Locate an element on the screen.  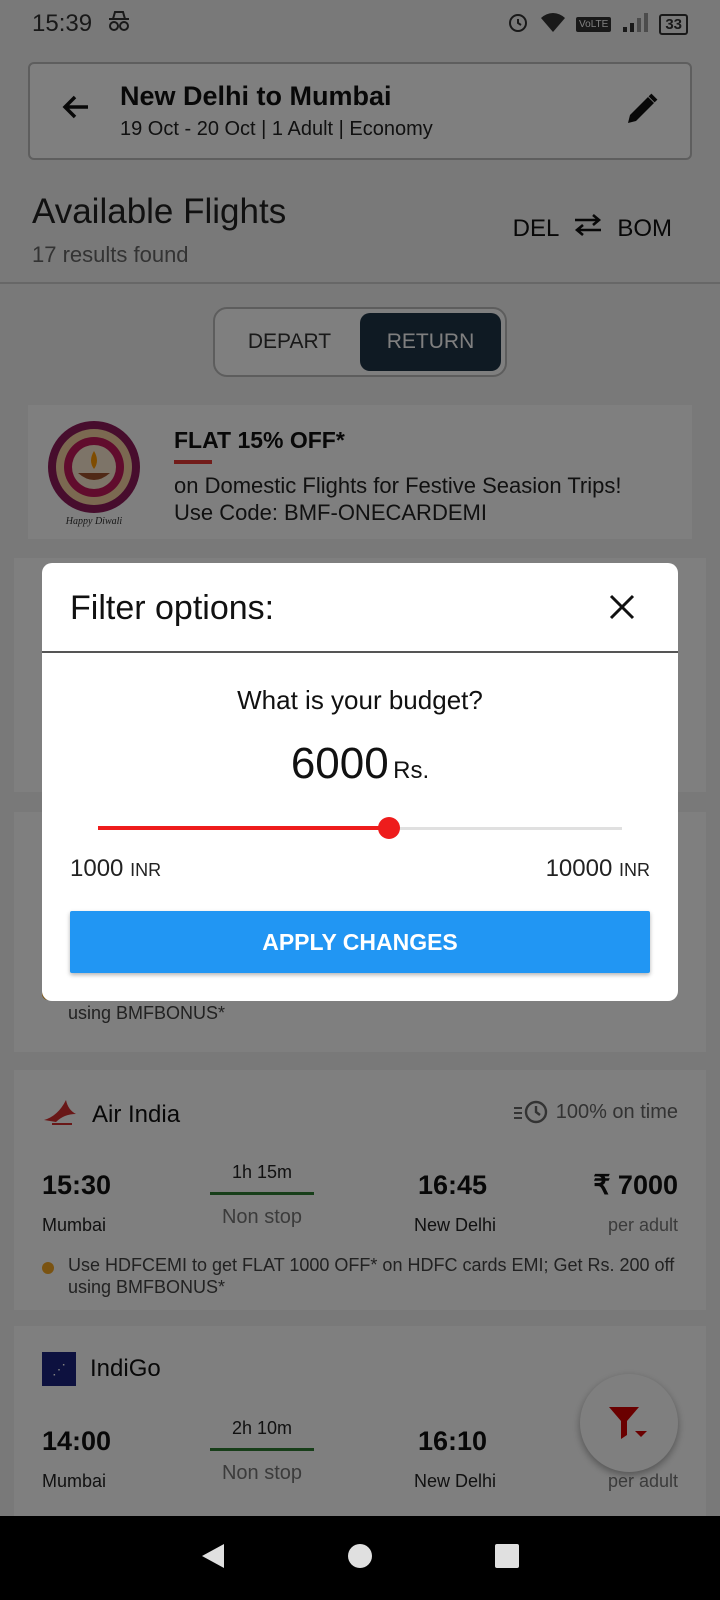
budget-max-label: 10000 INR is located at coordinates (598, 869).